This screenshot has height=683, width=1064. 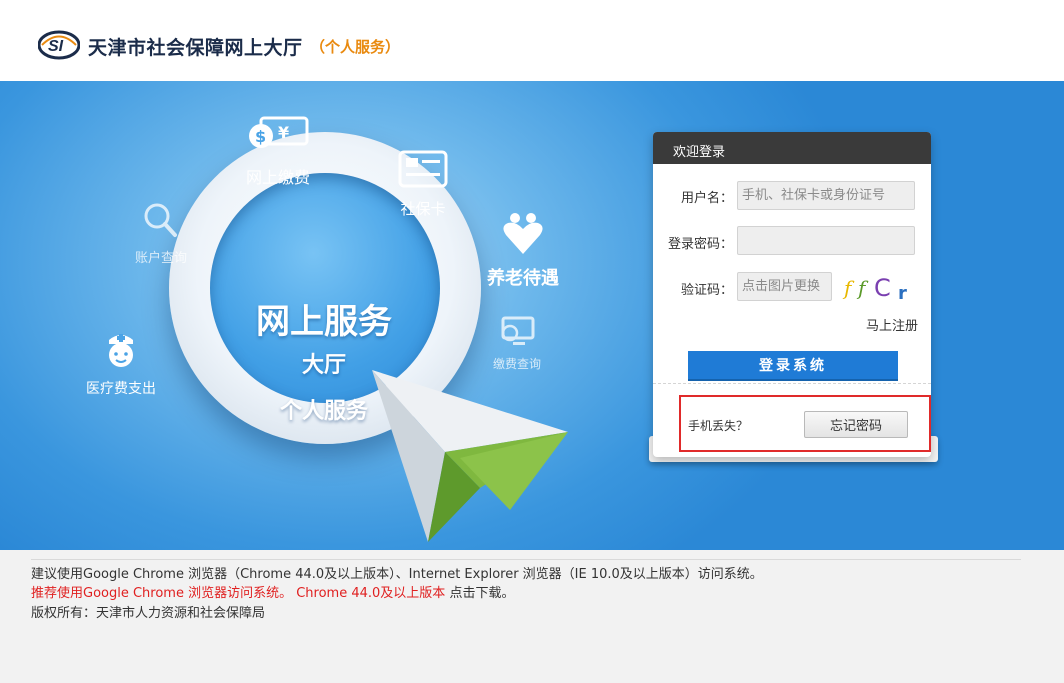 I want to click on money-icon: ¥ $, so click(x=279, y=132).